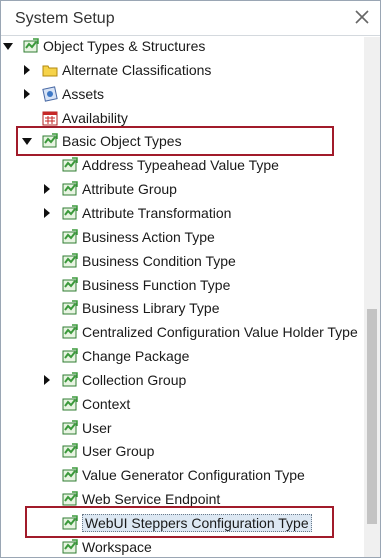 This screenshot has height=558, width=381. I want to click on tree-item-label: Business Condition Type, so click(159, 260).